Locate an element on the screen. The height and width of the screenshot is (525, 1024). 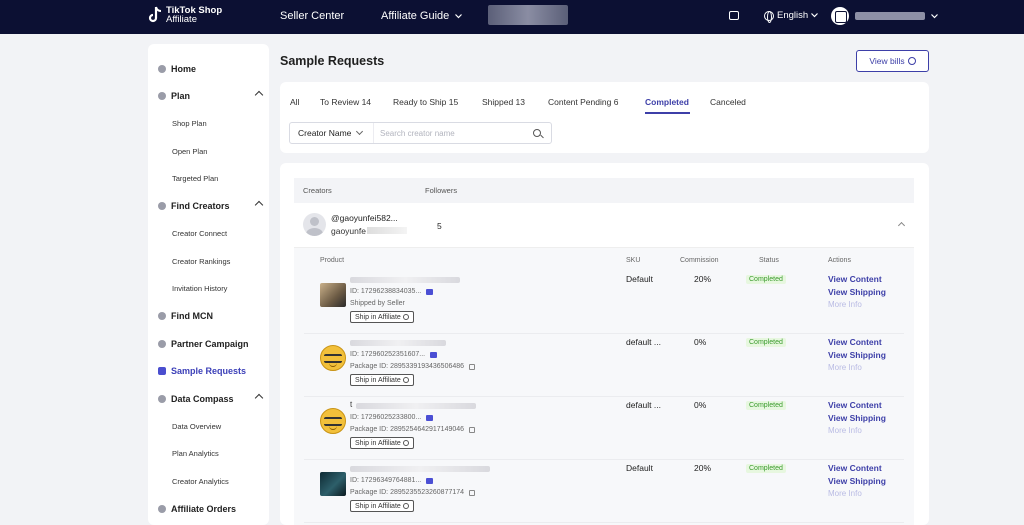
tab-completed: Completed is located at coordinates (667, 102).